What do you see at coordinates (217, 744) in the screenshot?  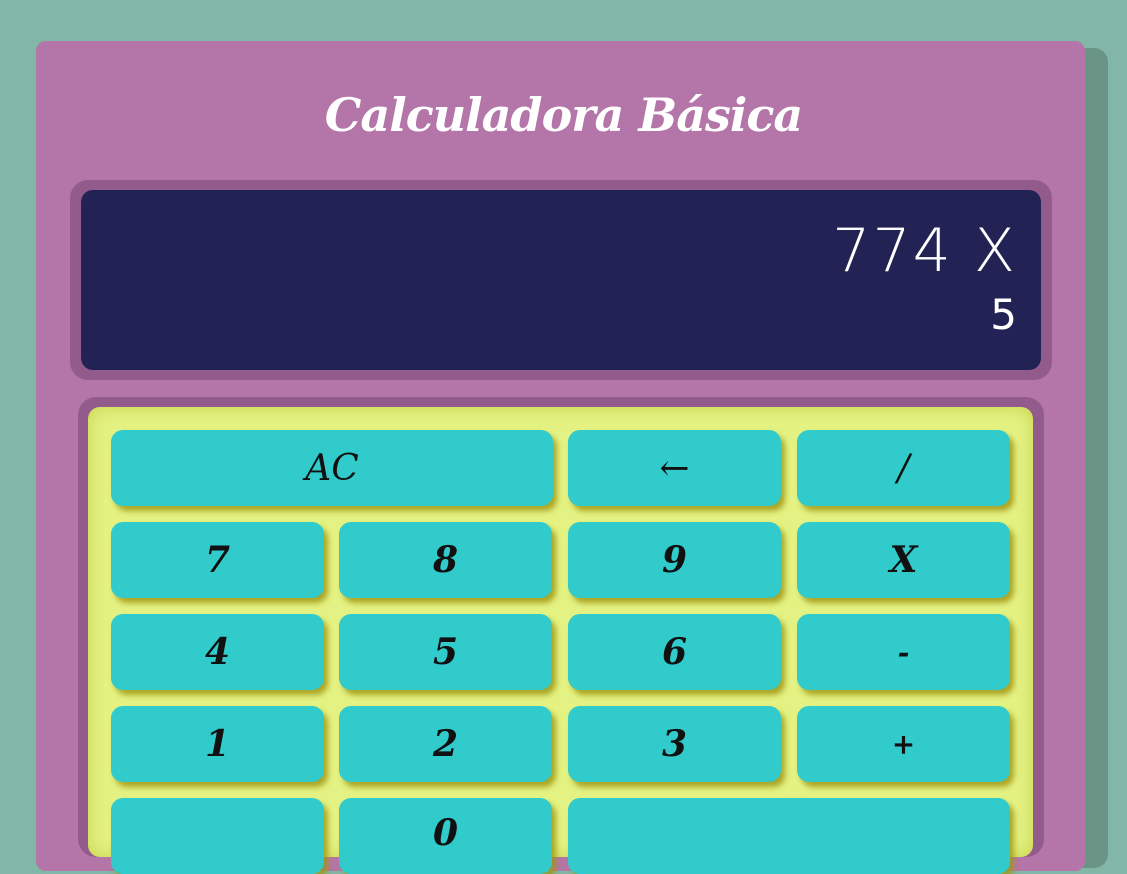 I see `digit-1-button: 1` at bounding box center [217, 744].